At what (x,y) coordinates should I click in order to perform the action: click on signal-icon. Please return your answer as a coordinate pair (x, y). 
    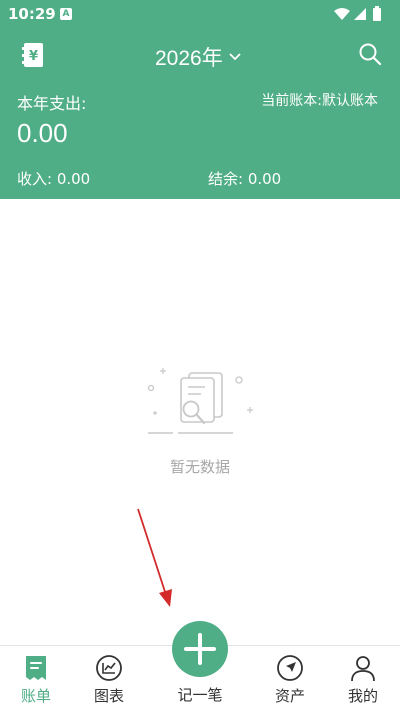
    Looking at the image, I should click on (360, 14).